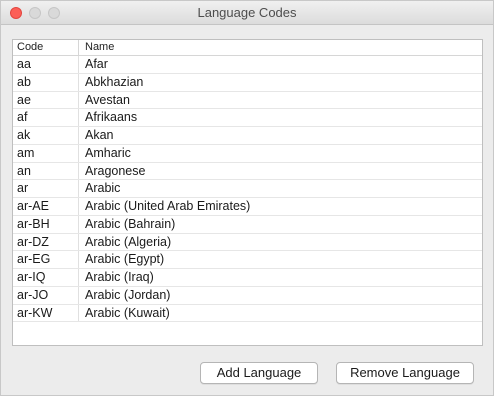  Describe the element at coordinates (247, 153) in the screenshot. I see `table-row: am Amharic` at that location.